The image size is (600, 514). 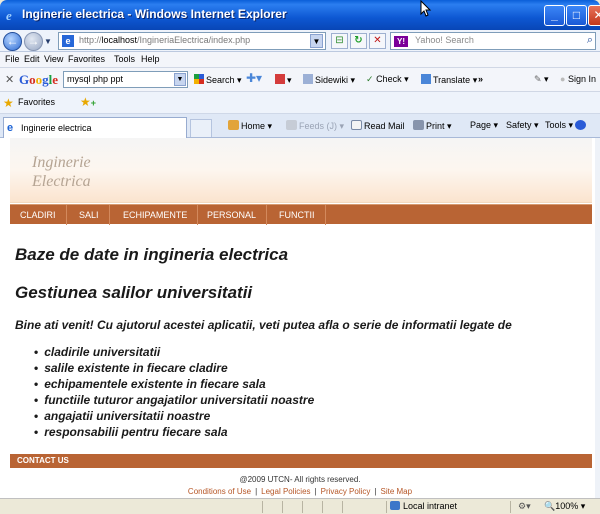 What do you see at coordinates (61, 182) in the screenshot?
I see `site-logo-line2: Electrica` at bounding box center [61, 182].